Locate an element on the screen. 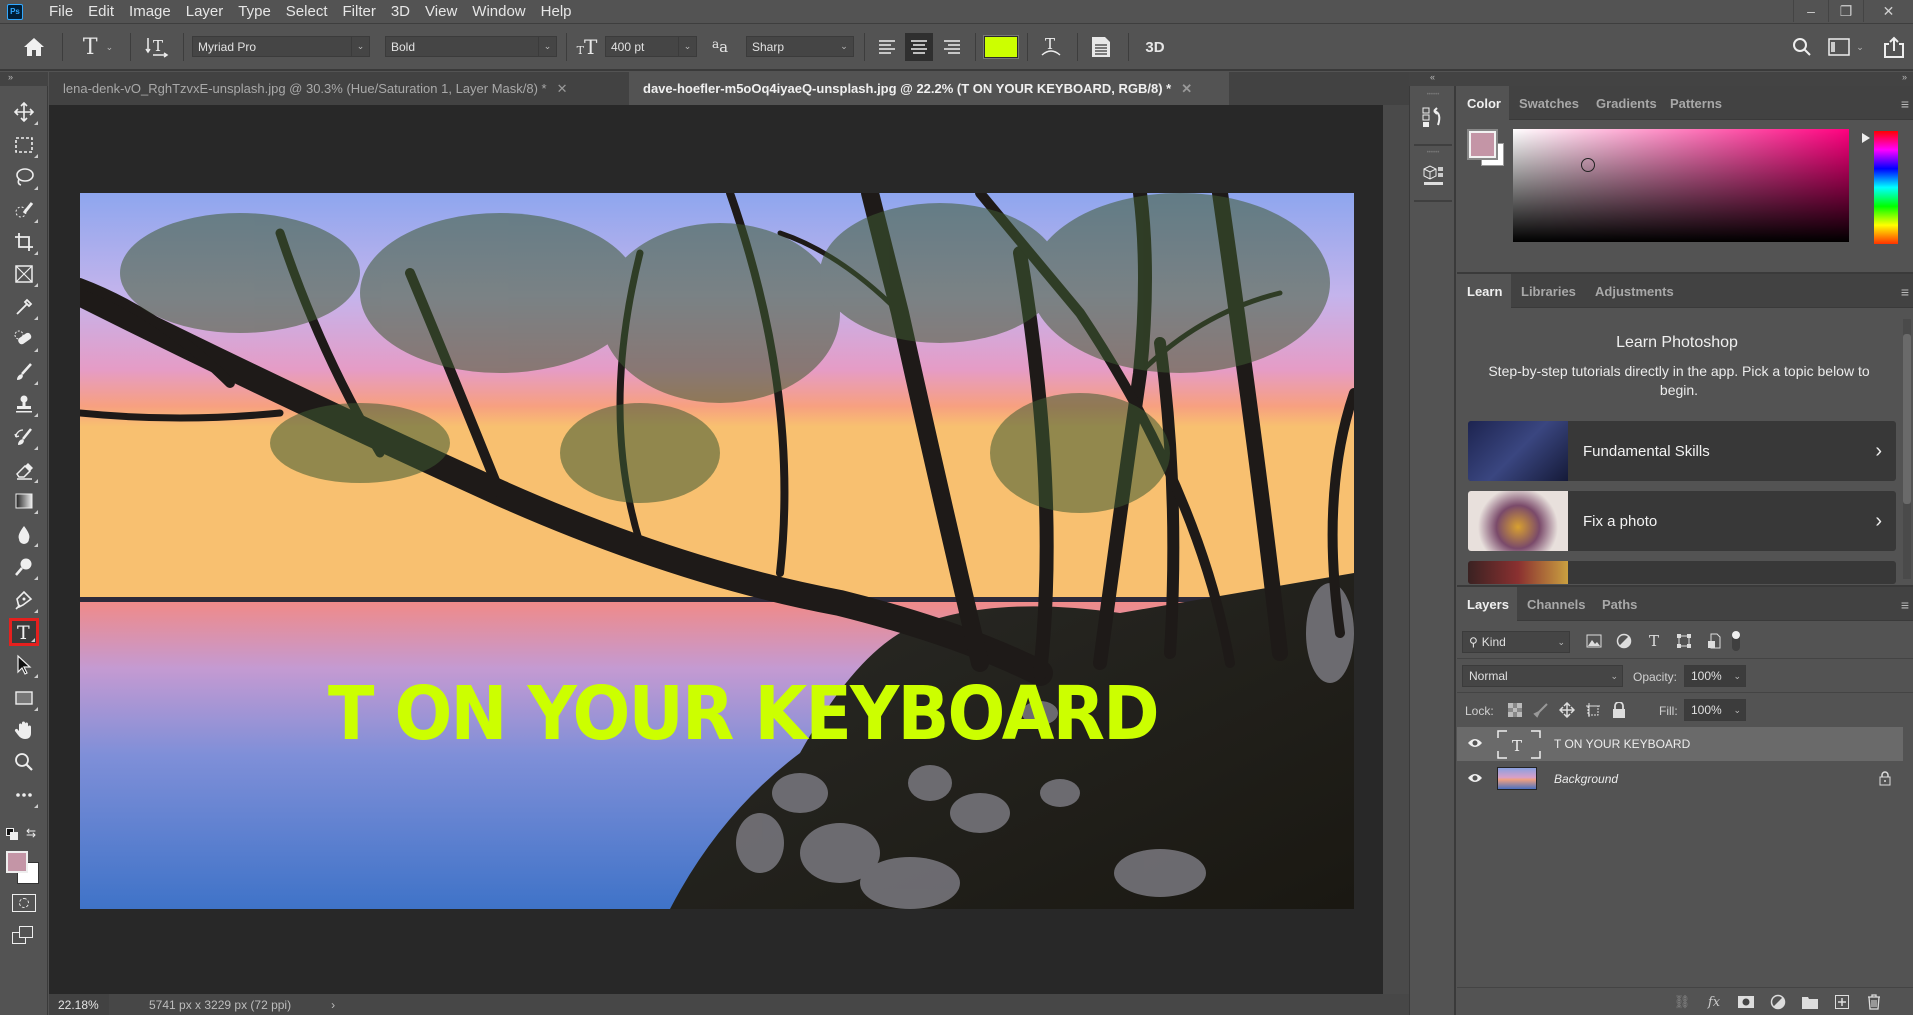  tab-channels: Channels is located at coordinates (1556, 604).